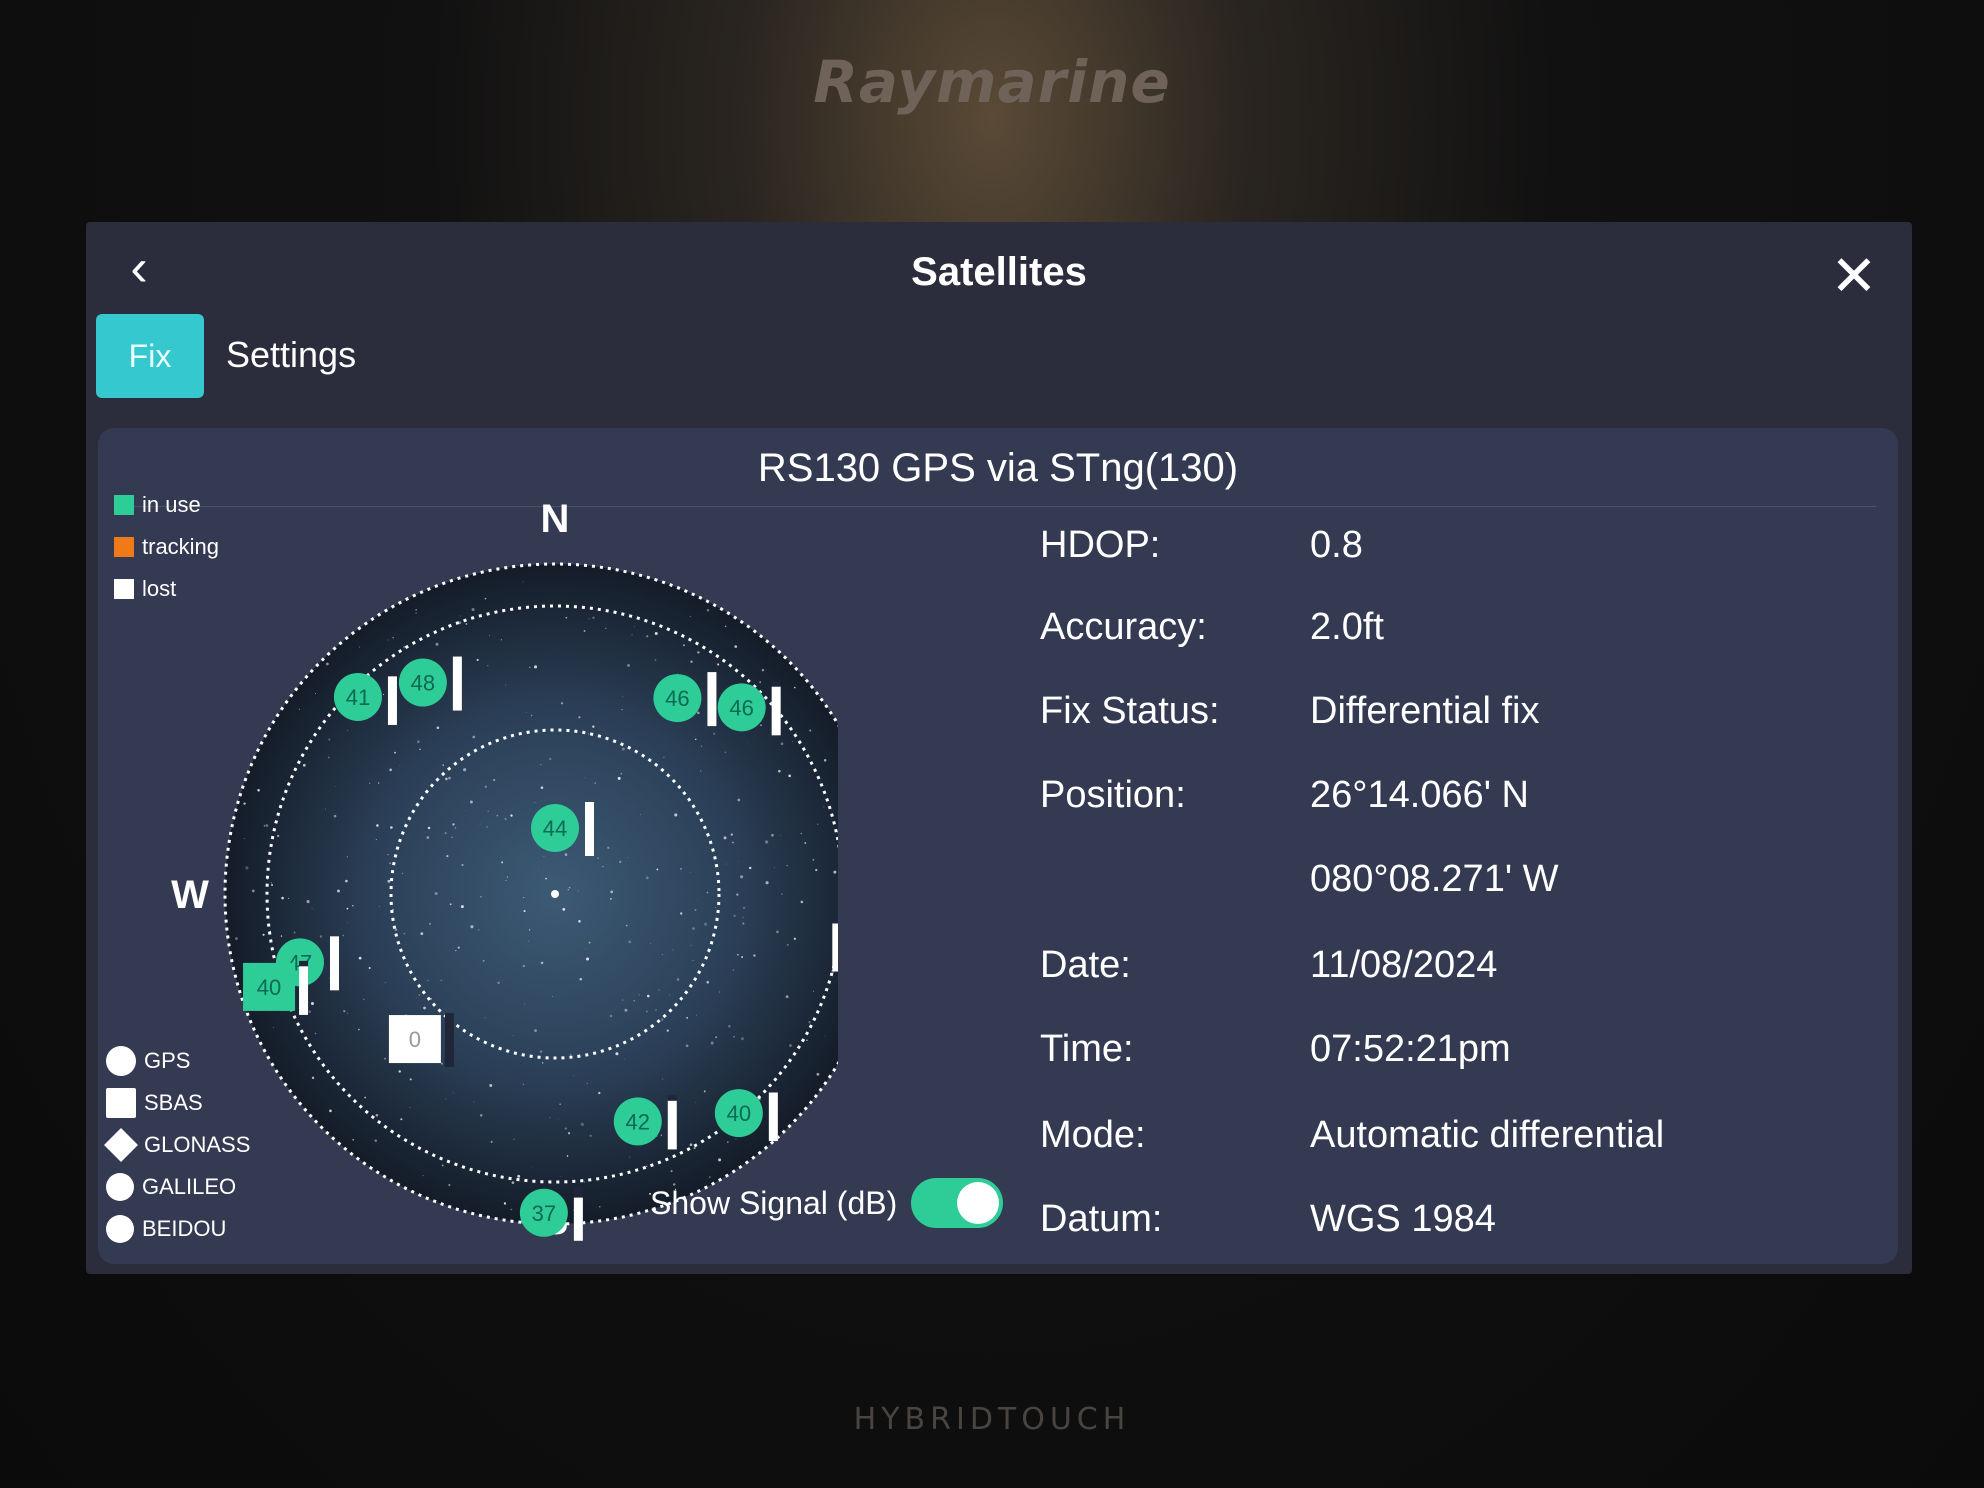 The height and width of the screenshot is (1488, 1984). Describe the element at coordinates (555, 894) in the screenshot. I see `zenith-dot` at that location.